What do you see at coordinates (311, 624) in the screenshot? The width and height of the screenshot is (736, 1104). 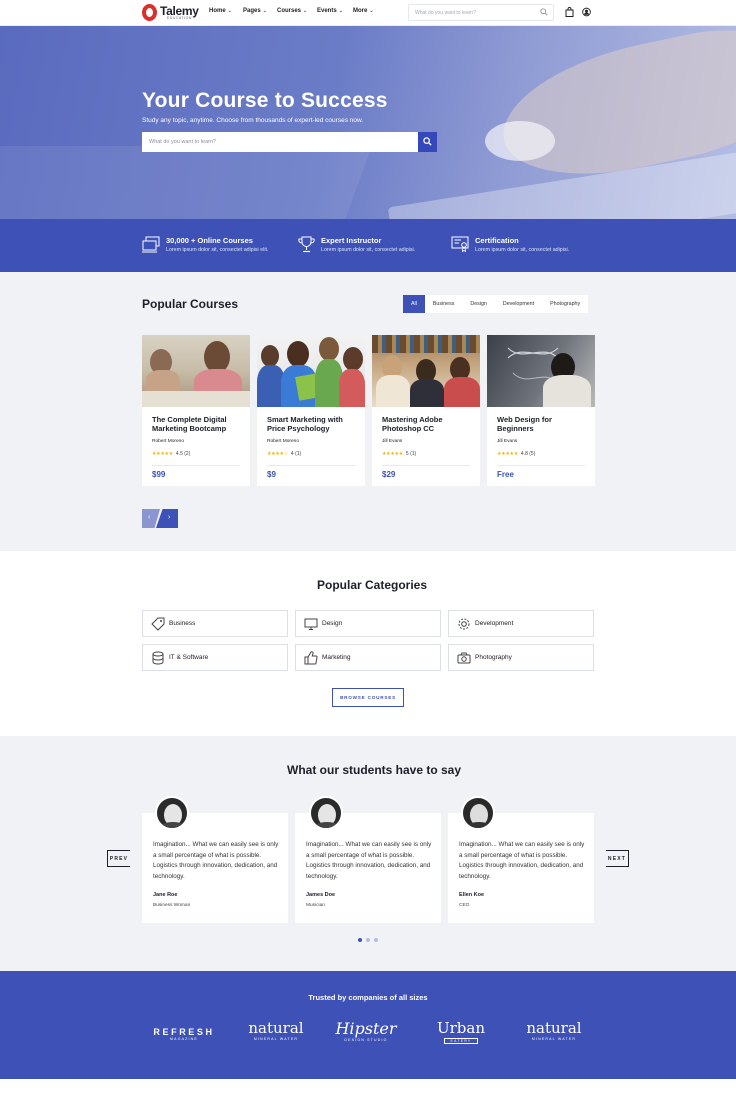 I see `monitor-icon` at bounding box center [311, 624].